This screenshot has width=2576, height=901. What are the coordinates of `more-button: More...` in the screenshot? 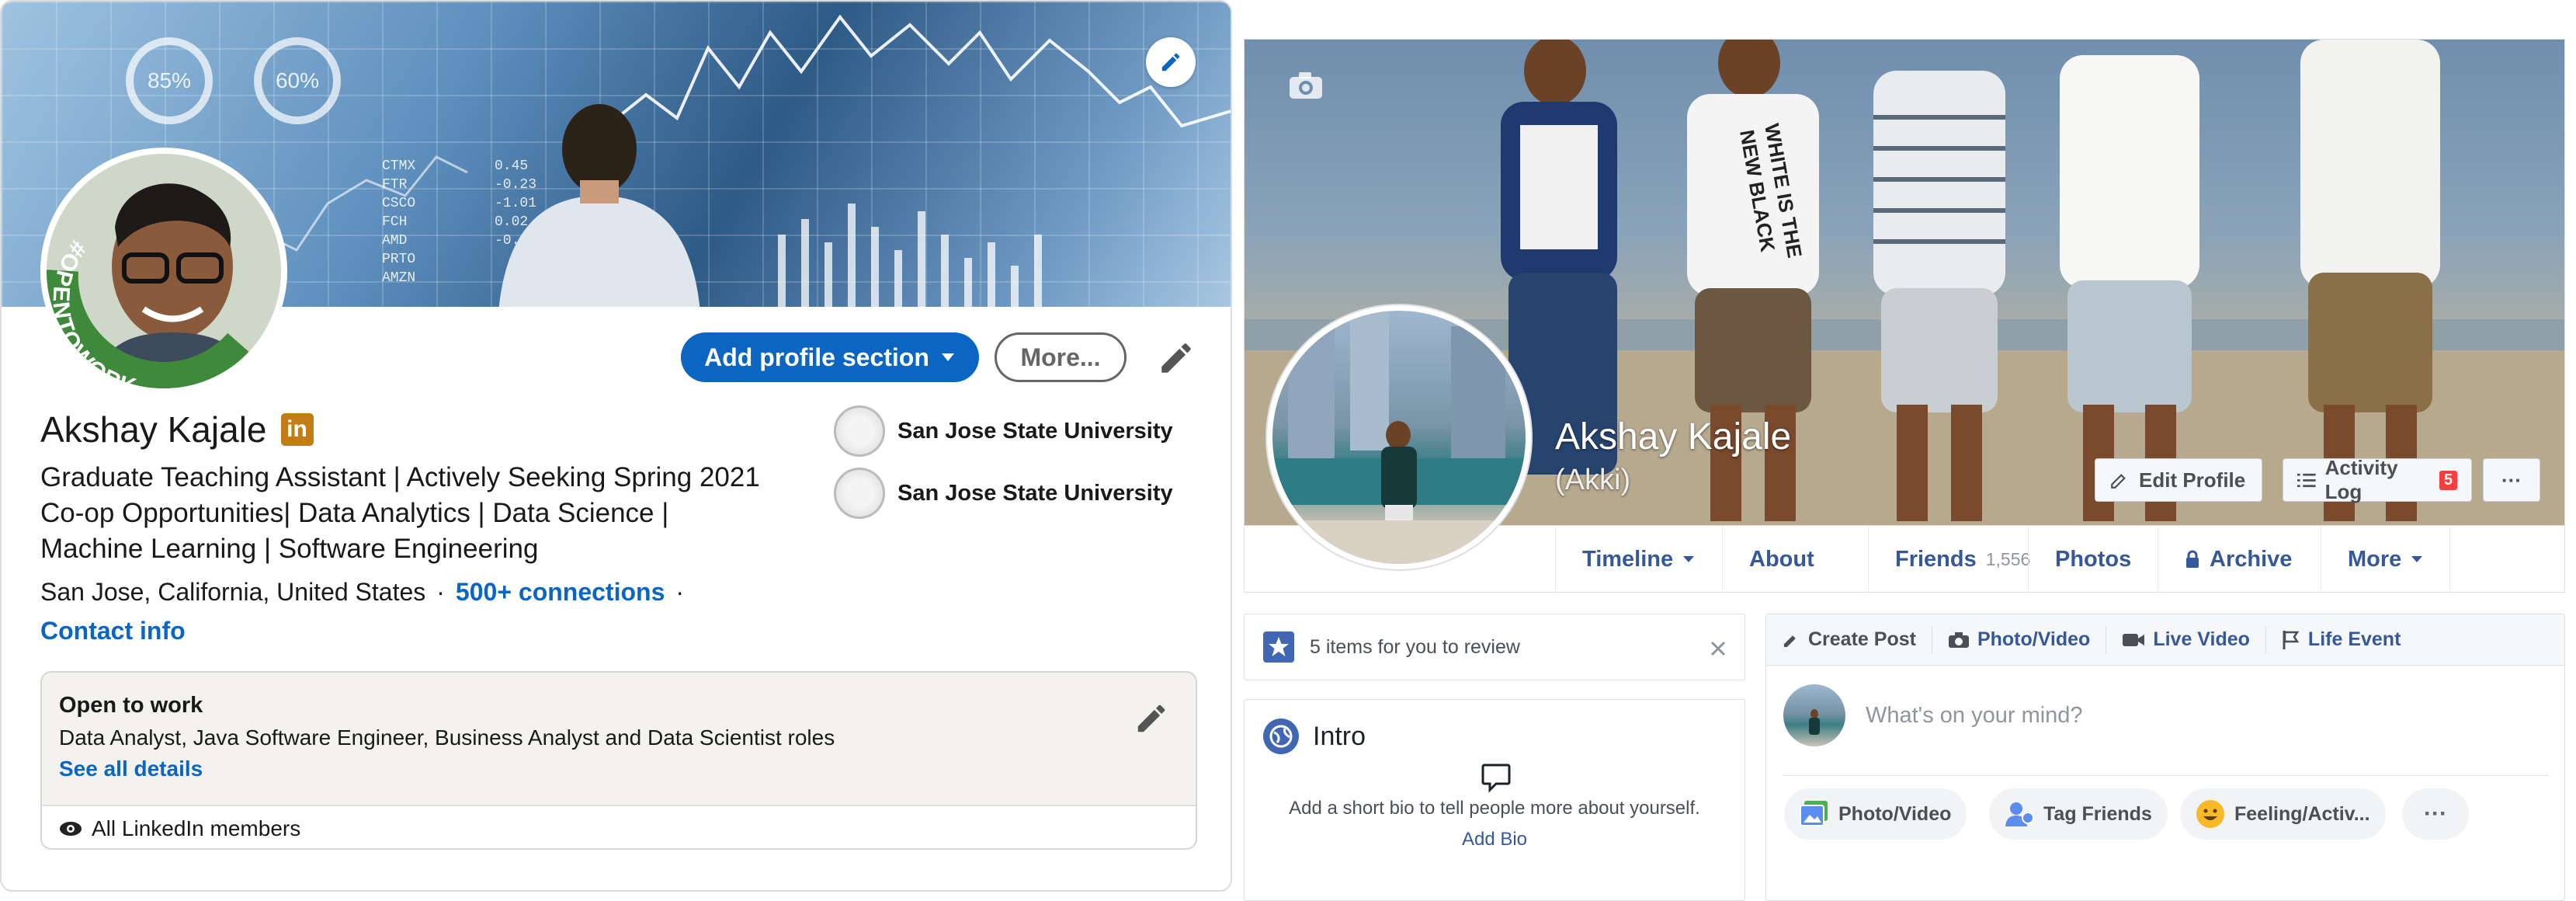 It's located at (1061, 357).